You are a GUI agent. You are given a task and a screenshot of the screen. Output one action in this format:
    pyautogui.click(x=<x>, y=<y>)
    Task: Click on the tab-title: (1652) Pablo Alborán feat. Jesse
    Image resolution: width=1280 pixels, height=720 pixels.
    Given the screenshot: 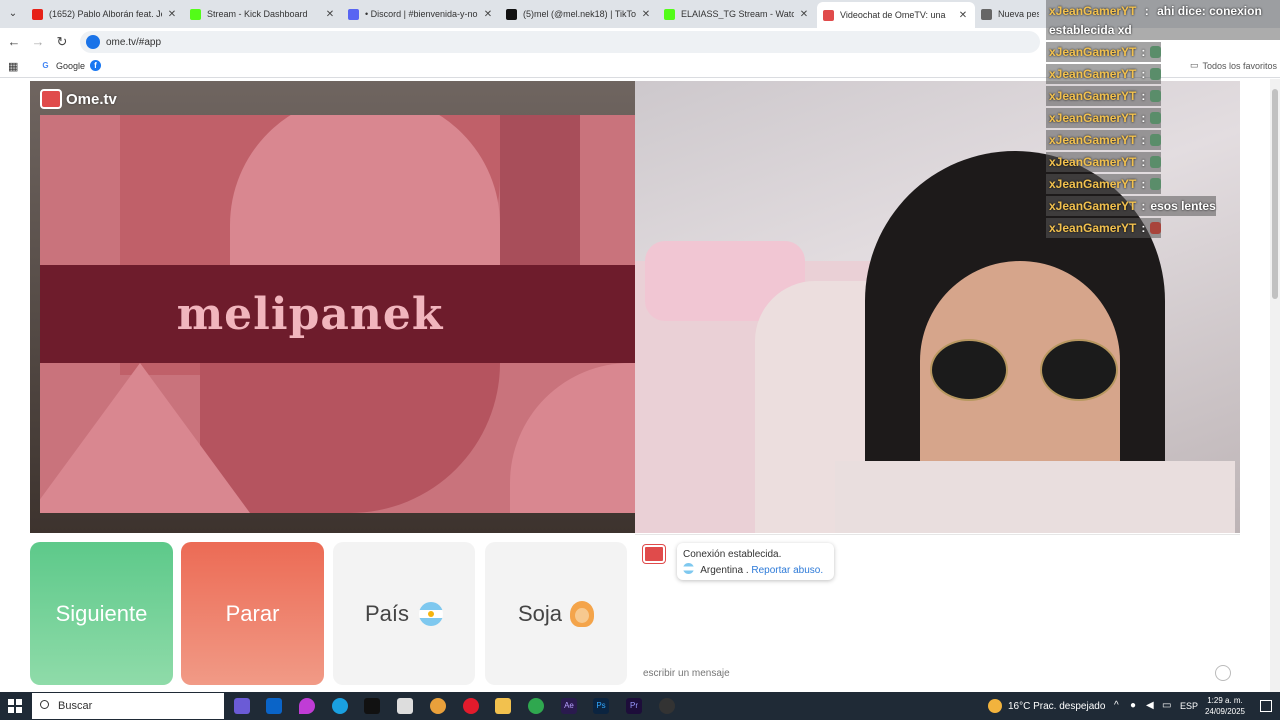 What is the action you would take?
    pyautogui.click(x=105, y=14)
    